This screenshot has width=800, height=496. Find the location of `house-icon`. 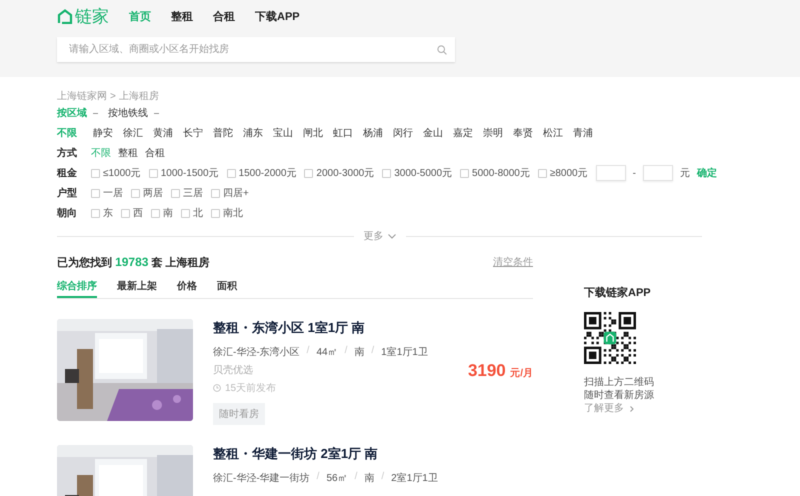

house-icon is located at coordinates (65, 16).